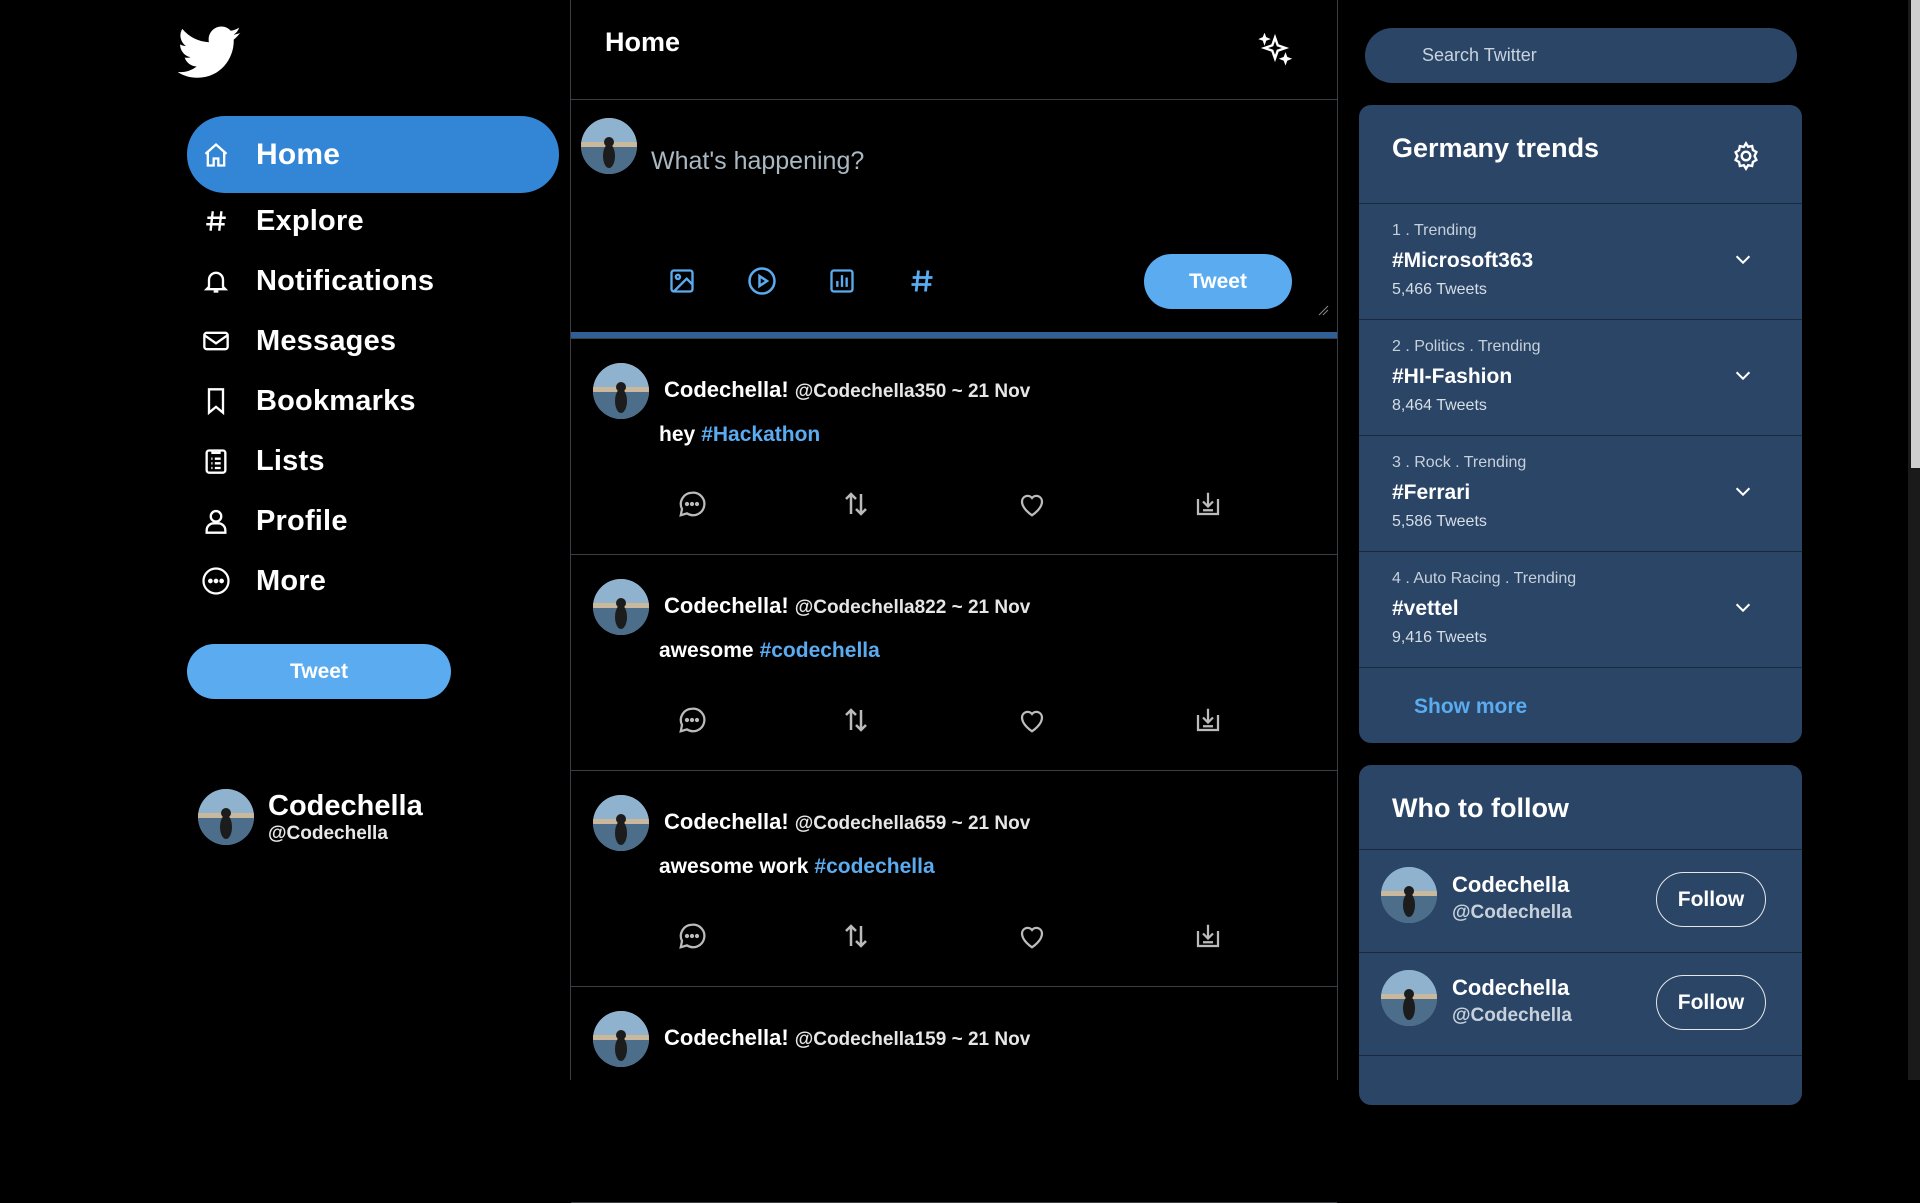 This screenshot has height=1203, width=1920. What do you see at coordinates (216, 521) in the screenshot?
I see `user-icon` at bounding box center [216, 521].